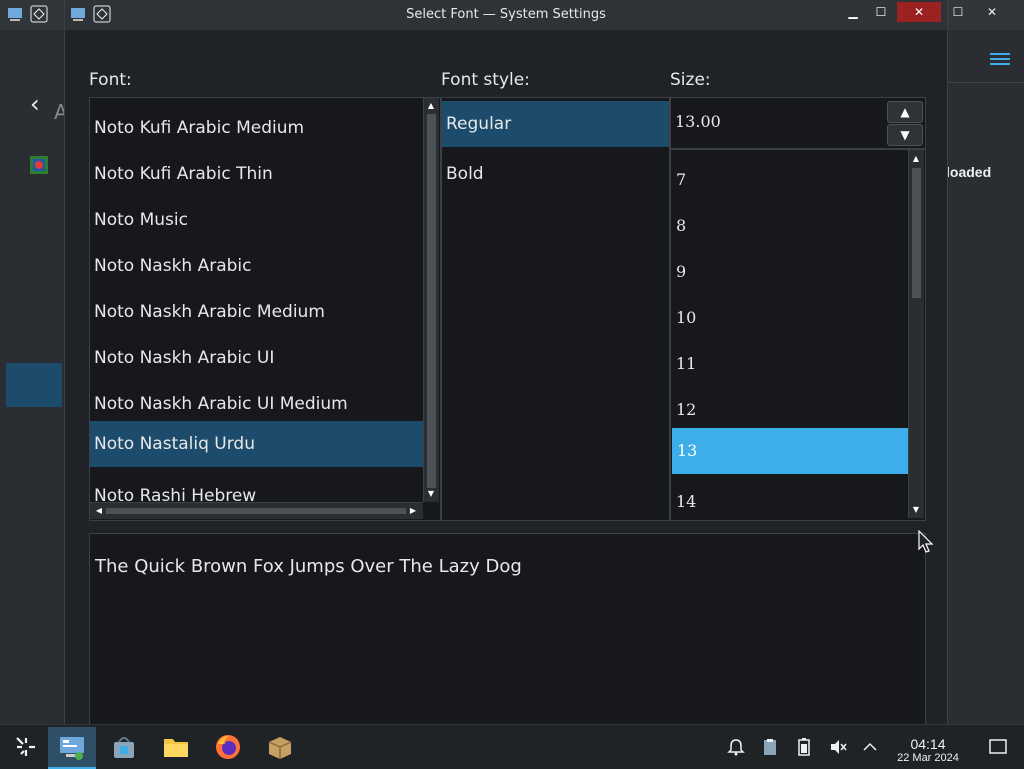 The image size is (1024, 769). I want to click on app-launcher-icon, so click(25, 746).